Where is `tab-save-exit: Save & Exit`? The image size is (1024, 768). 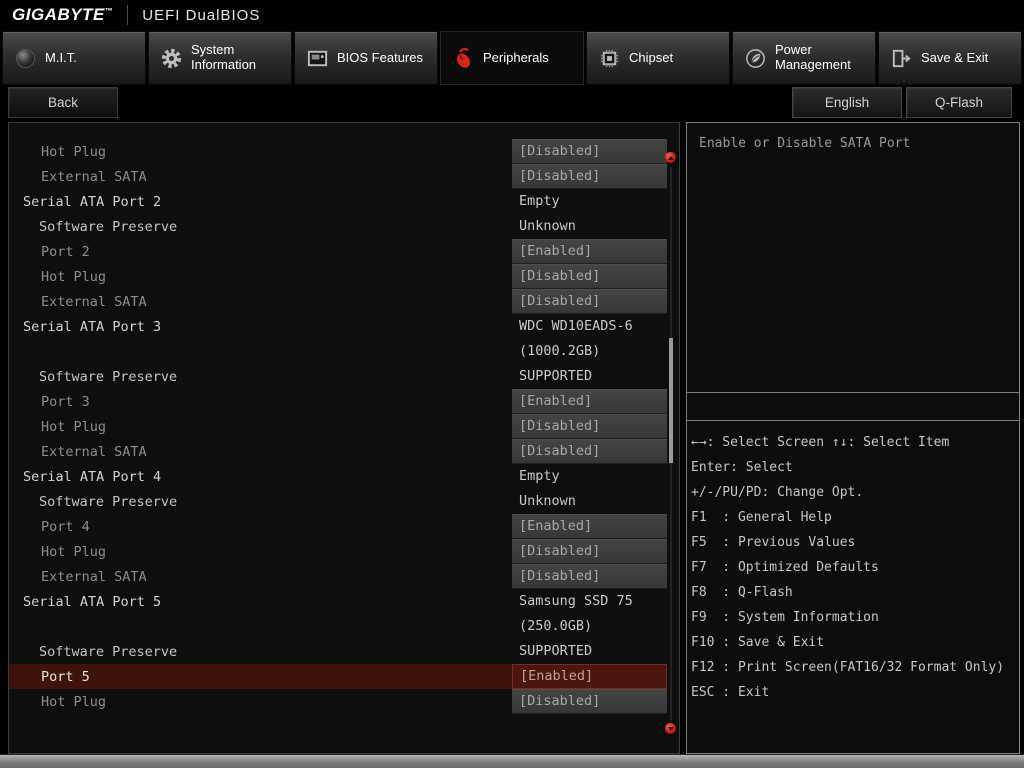 tab-save-exit: Save & Exit is located at coordinates (950, 58).